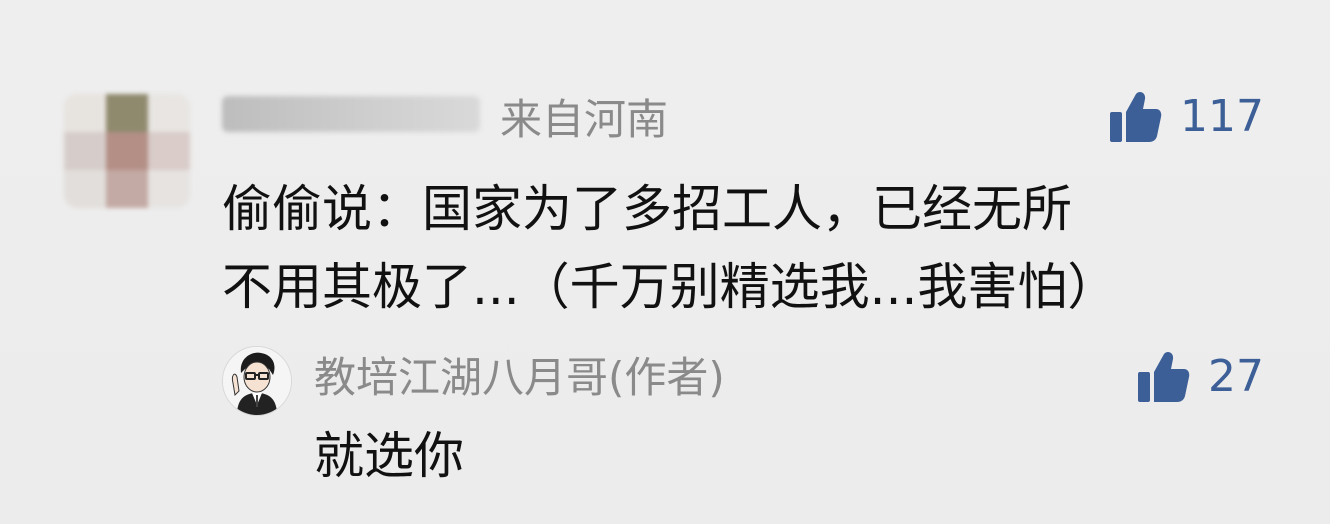  I want to click on reply-like-count: 27, so click(1236, 376).